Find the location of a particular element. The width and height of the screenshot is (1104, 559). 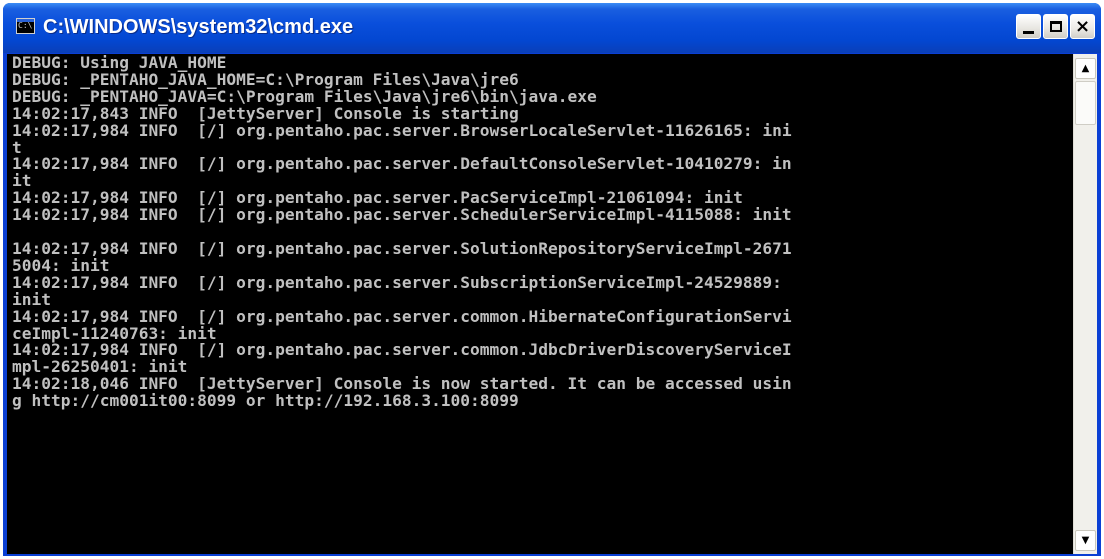

minimize-icon is located at coordinates (1028, 32).